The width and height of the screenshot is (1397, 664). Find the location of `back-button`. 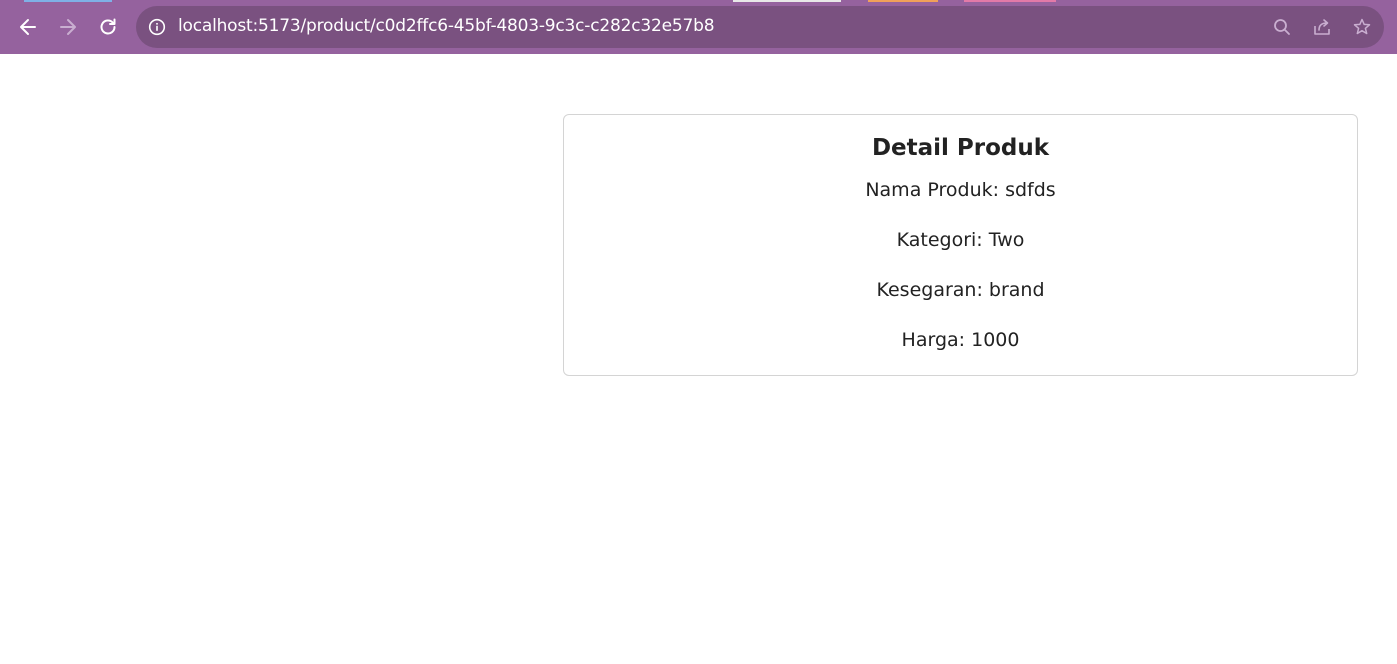

back-button is located at coordinates (28, 27).